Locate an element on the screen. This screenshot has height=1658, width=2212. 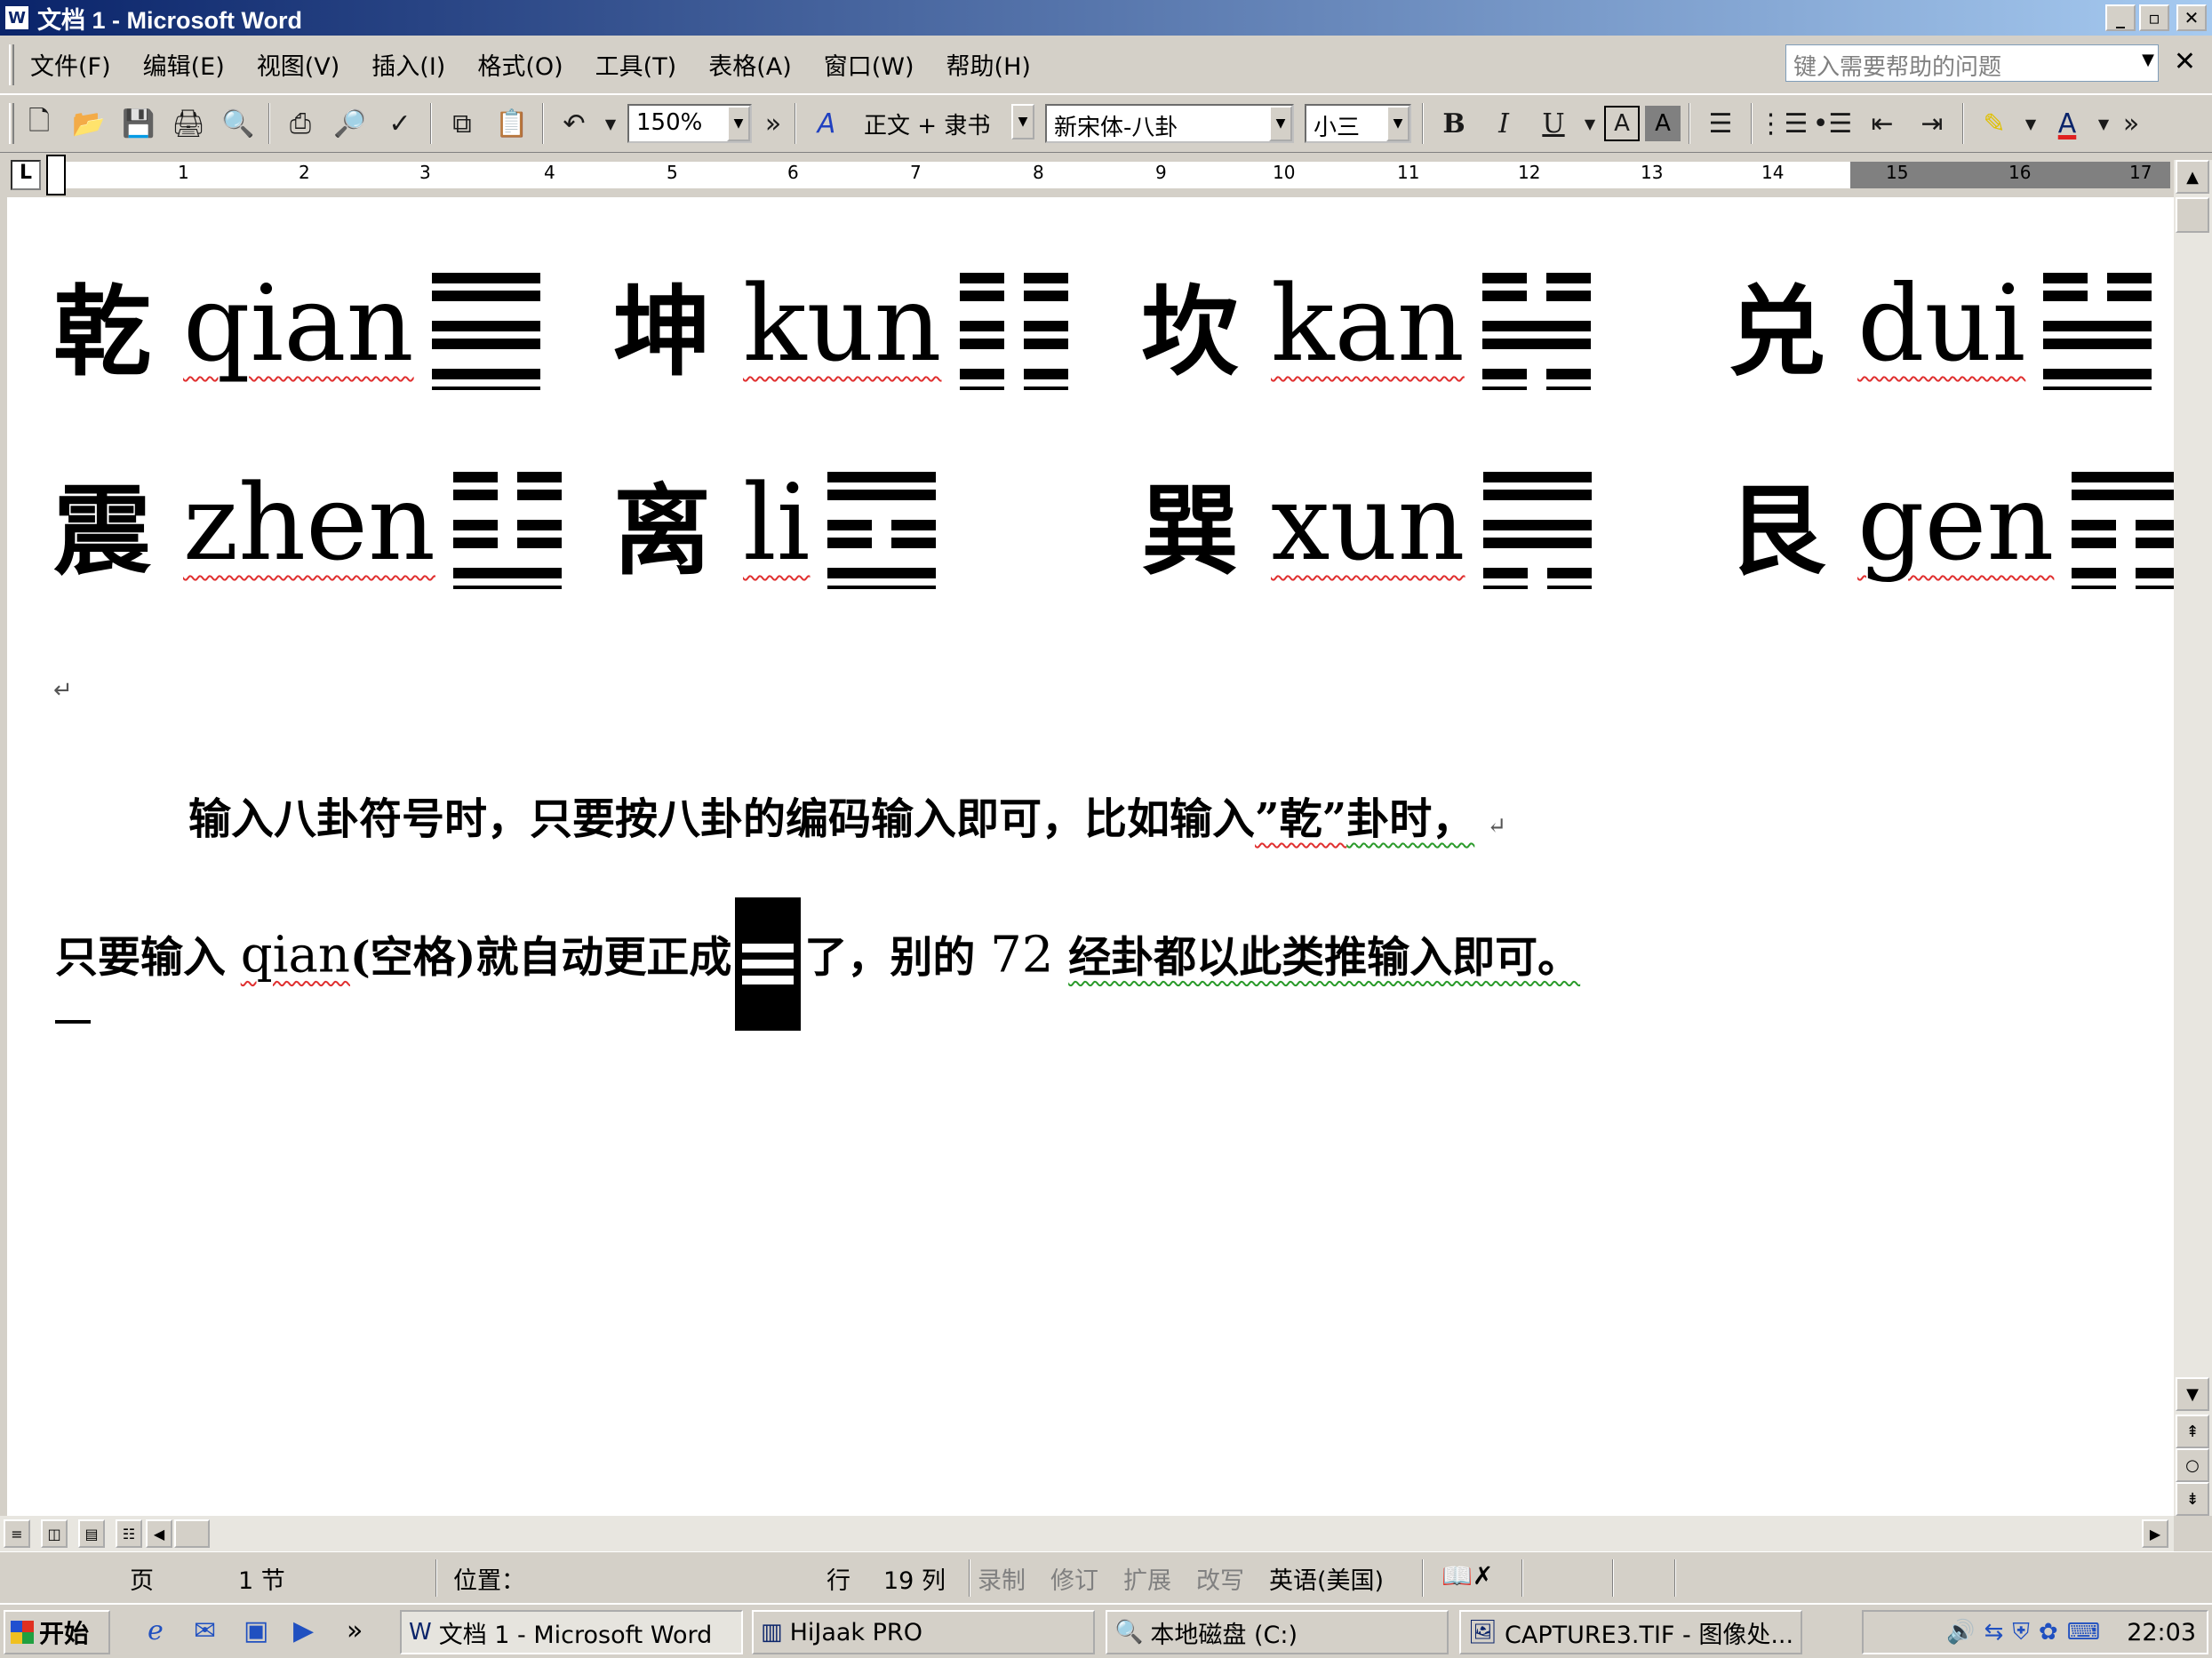
open-folder-icon: 📂 is located at coordinates (89, 123).